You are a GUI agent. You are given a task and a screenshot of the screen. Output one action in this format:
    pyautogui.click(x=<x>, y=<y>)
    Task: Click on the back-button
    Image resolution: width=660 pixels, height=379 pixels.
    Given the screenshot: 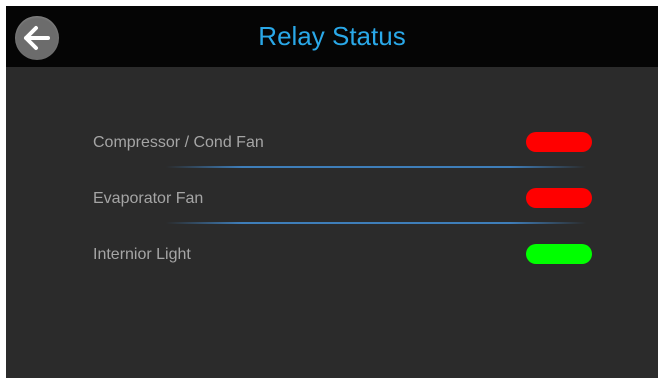 What is the action you would take?
    pyautogui.click(x=37, y=38)
    